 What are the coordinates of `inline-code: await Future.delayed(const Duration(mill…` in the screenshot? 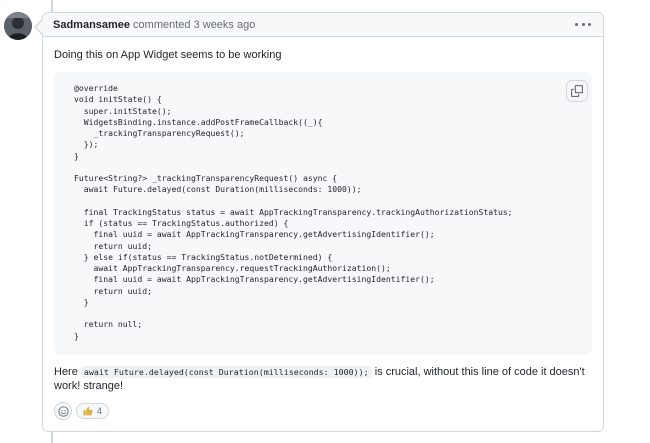 It's located at (226, 372).